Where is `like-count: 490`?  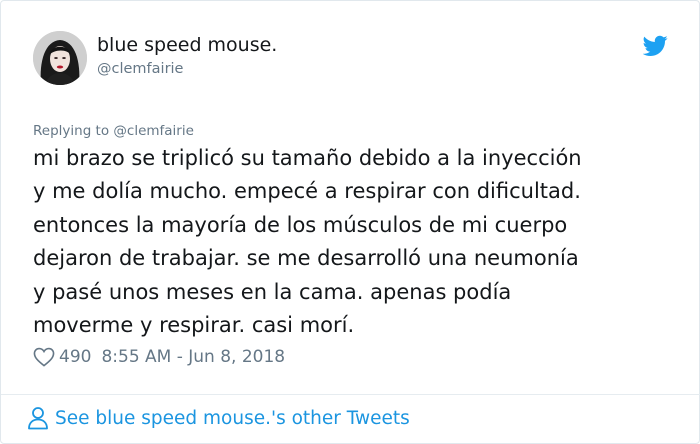
like-count: 490 is located at coordinates (75, 357).